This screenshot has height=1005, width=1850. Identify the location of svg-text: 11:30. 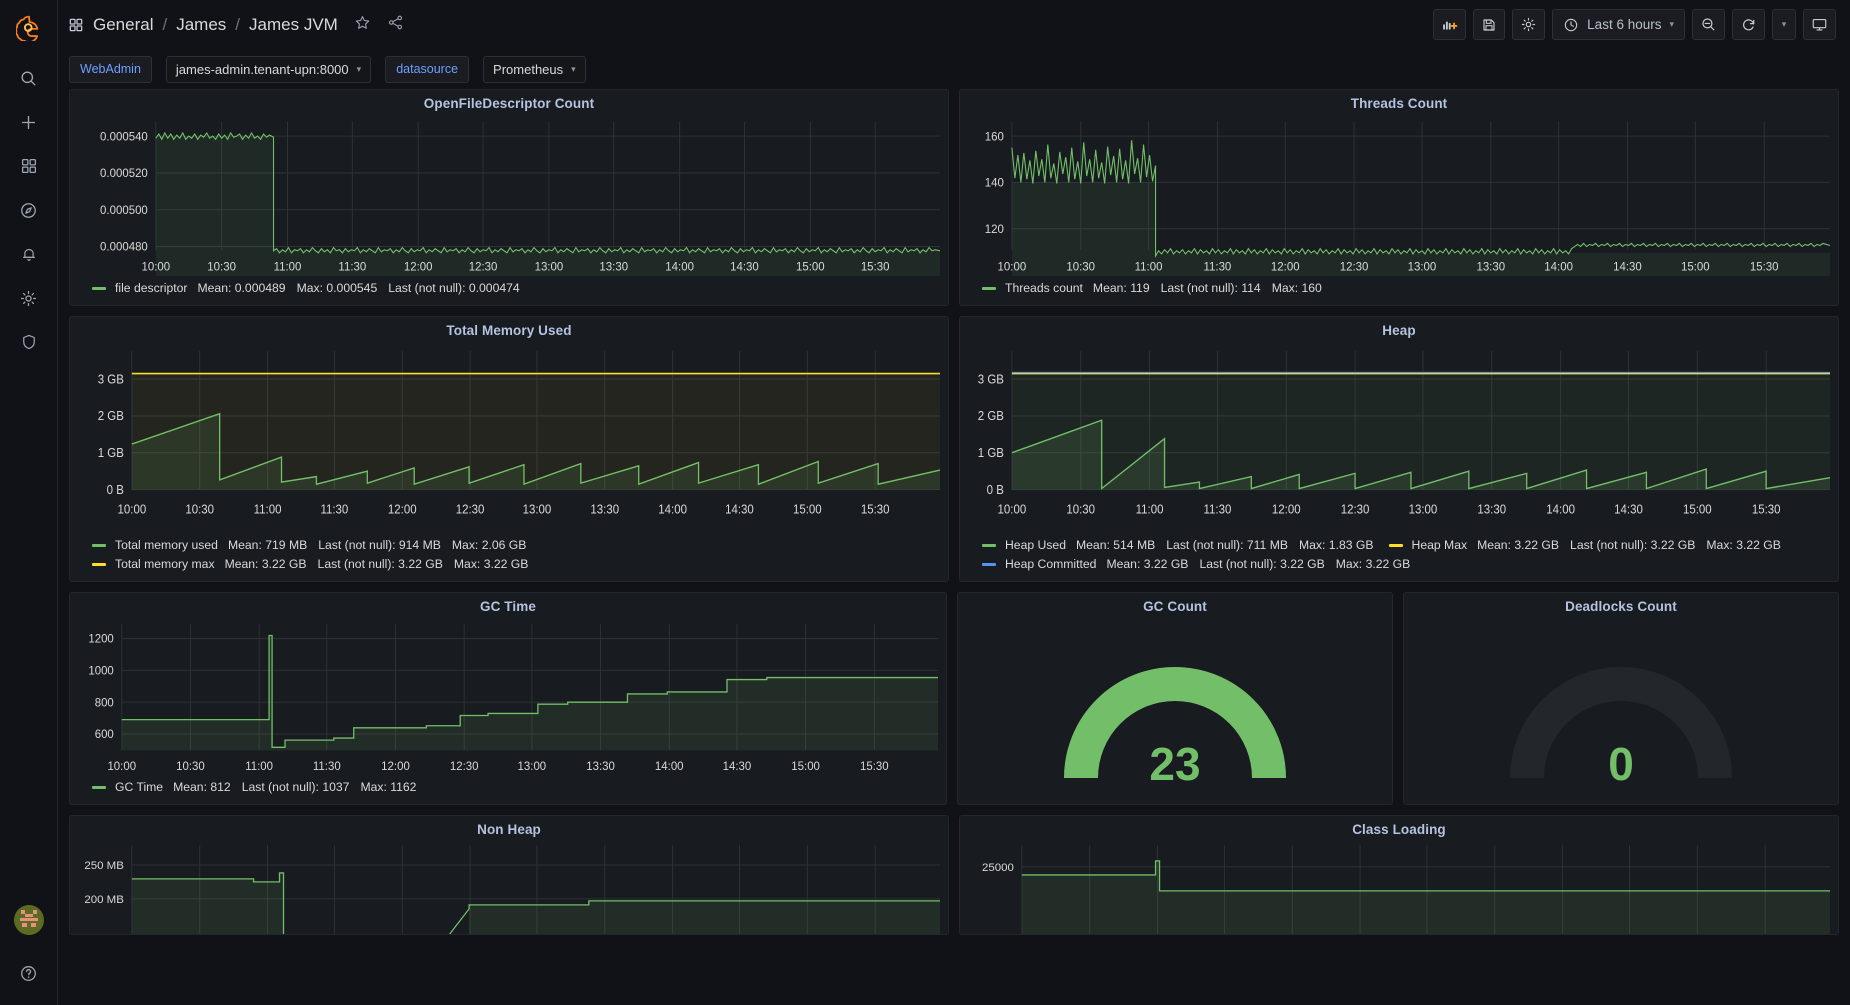
(327, 766).